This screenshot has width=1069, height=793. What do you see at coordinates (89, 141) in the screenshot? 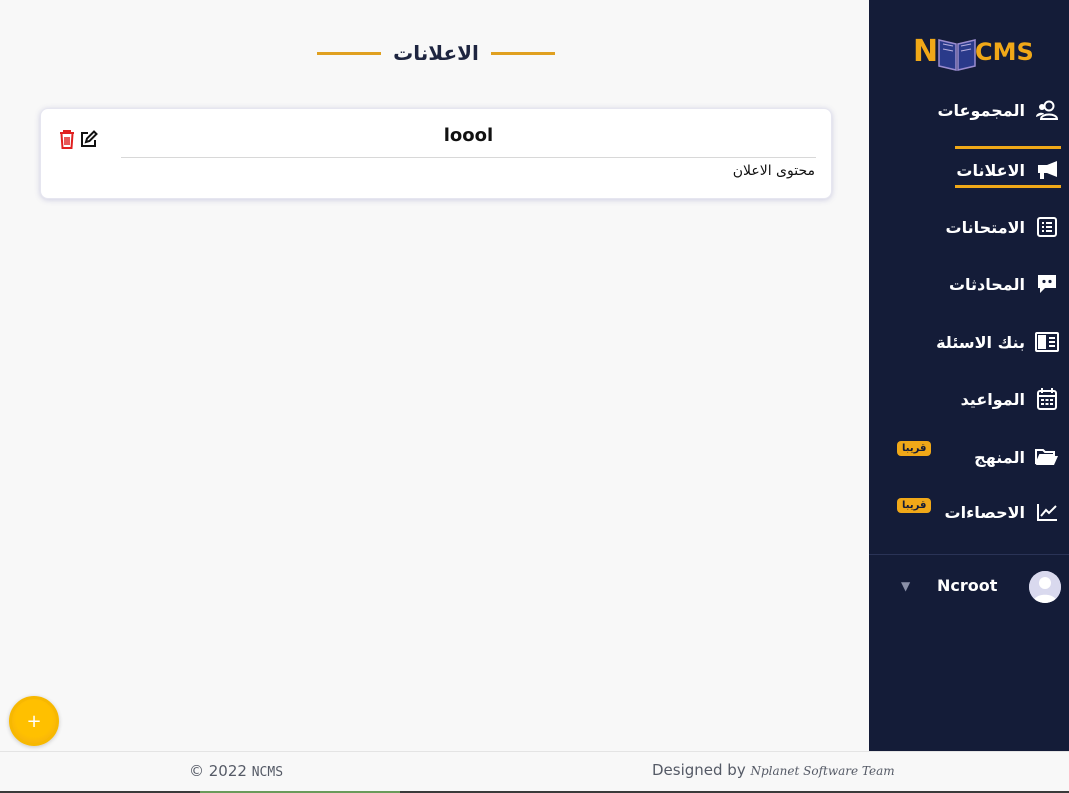
I see `edit-icon` at bounding box center [89, 141].